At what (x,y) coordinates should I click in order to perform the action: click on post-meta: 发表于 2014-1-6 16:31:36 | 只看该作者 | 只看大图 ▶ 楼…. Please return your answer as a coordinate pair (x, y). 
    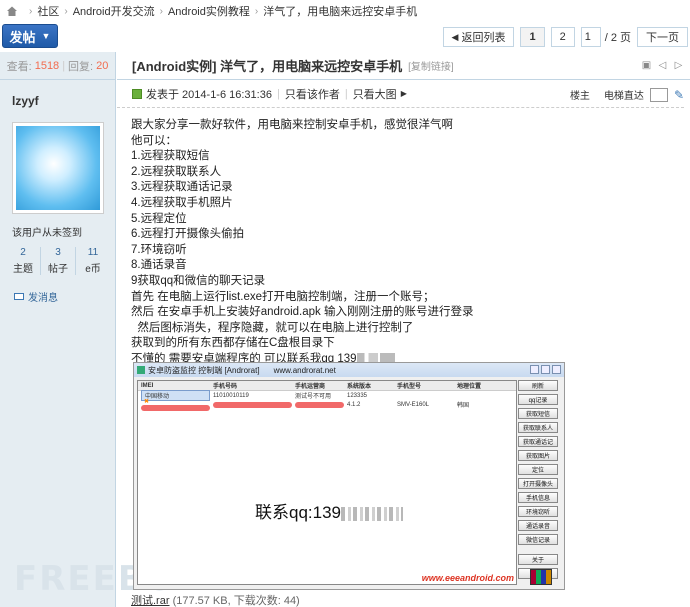
    Looking at the image, I should click on (400, 94).